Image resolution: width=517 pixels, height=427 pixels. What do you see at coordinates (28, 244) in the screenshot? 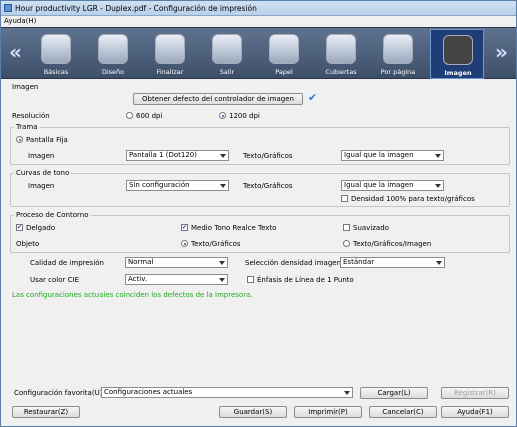
I see `object-label: Objeto` at bounding box center [28, 244].